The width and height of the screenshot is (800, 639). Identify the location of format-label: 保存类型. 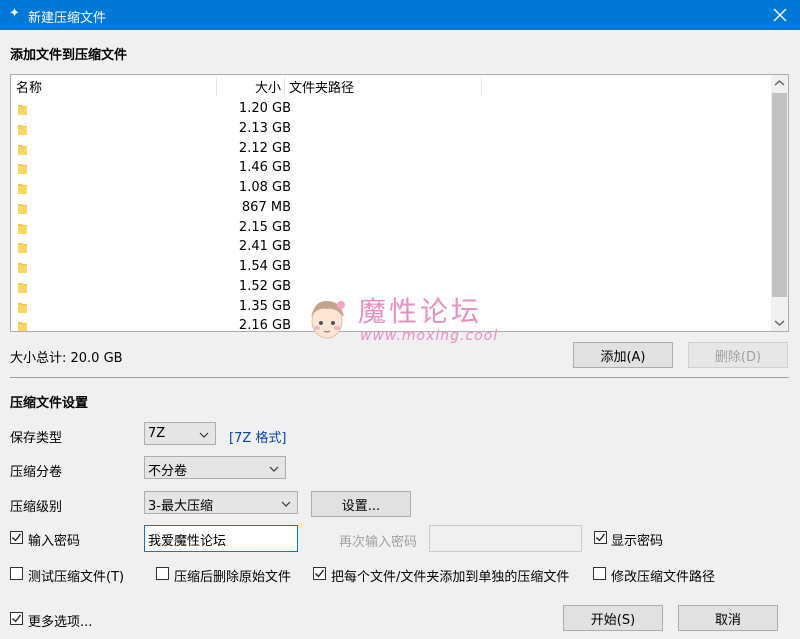
(36, 438).